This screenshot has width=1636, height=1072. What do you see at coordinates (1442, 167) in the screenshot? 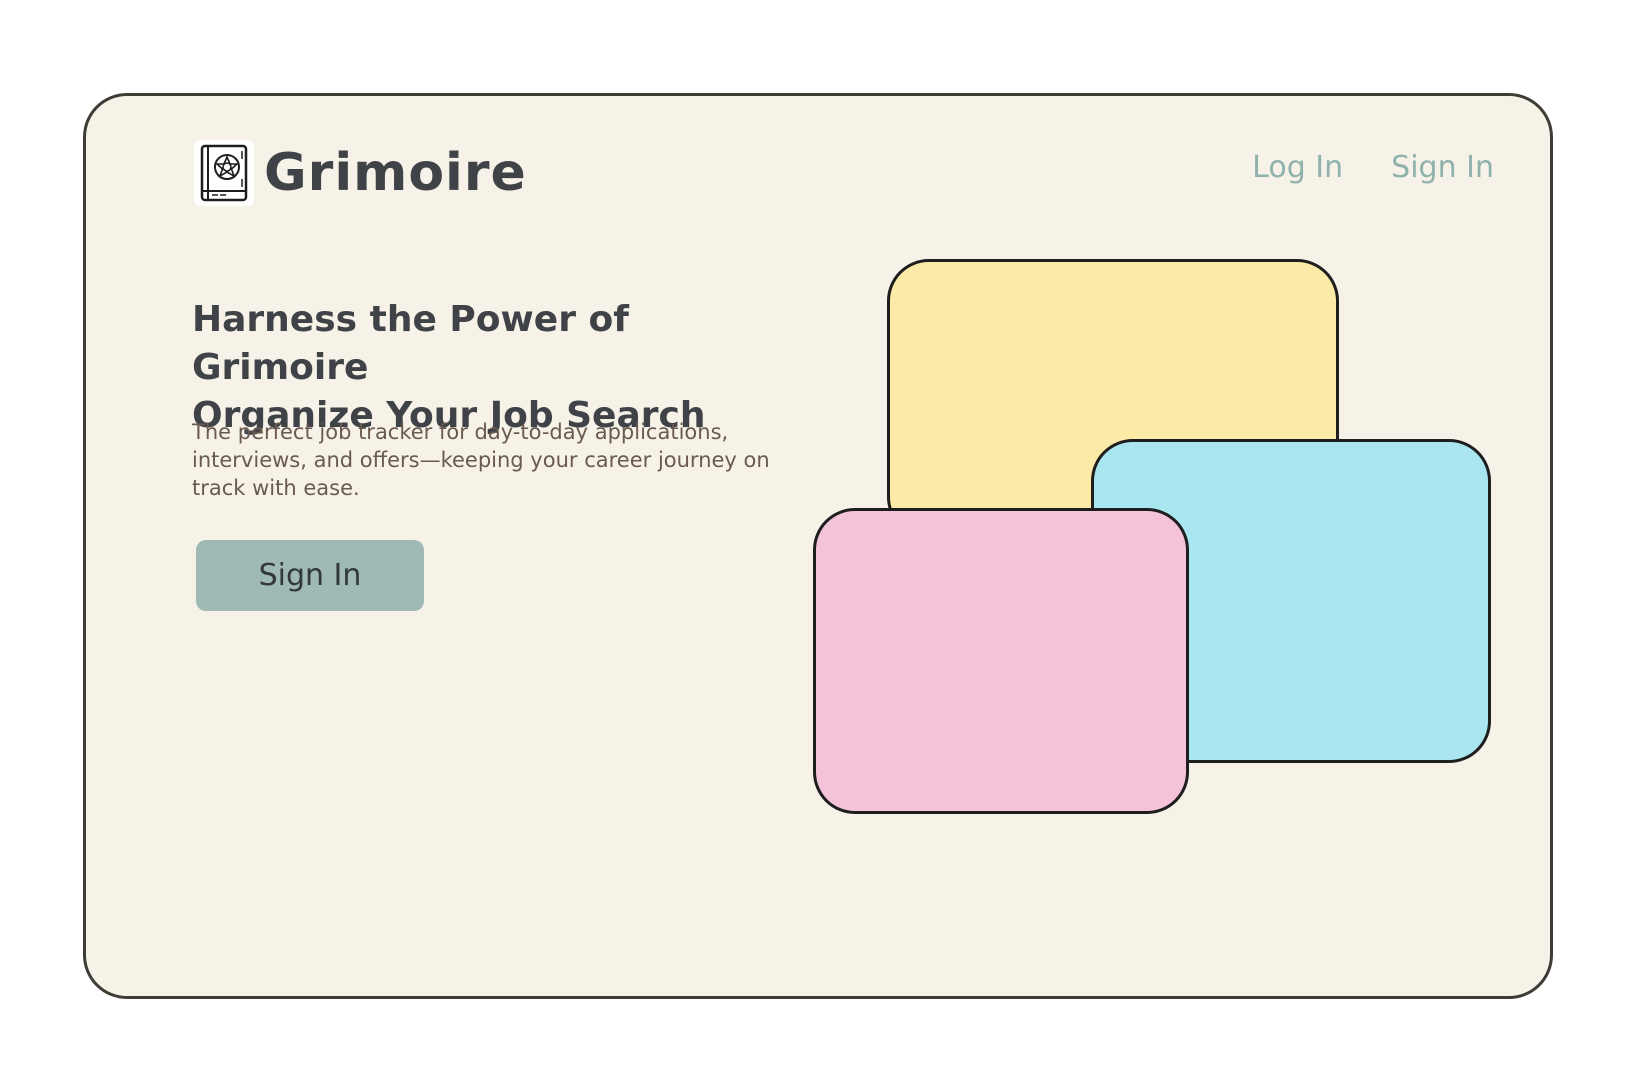
I see `signin-link: Sign In` at bounding box center [1442, 167].